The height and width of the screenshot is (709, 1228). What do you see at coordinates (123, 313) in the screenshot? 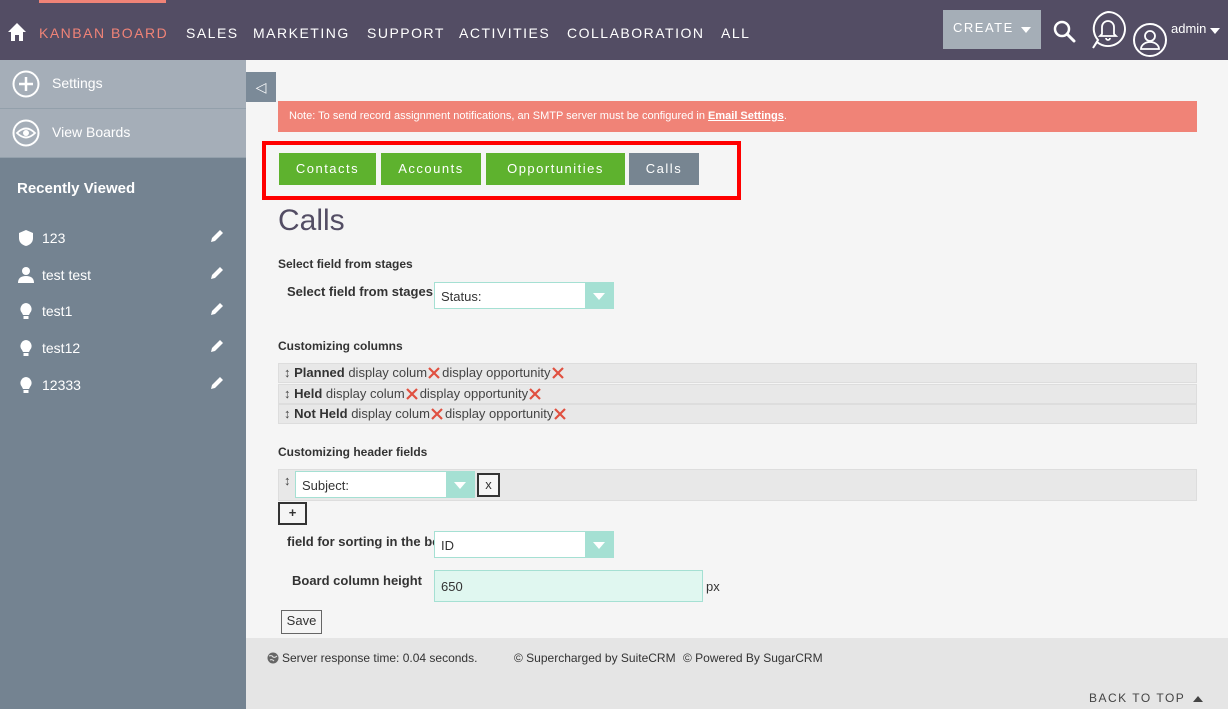
I see `recent-item: test1` at bounding box center [123, 313].